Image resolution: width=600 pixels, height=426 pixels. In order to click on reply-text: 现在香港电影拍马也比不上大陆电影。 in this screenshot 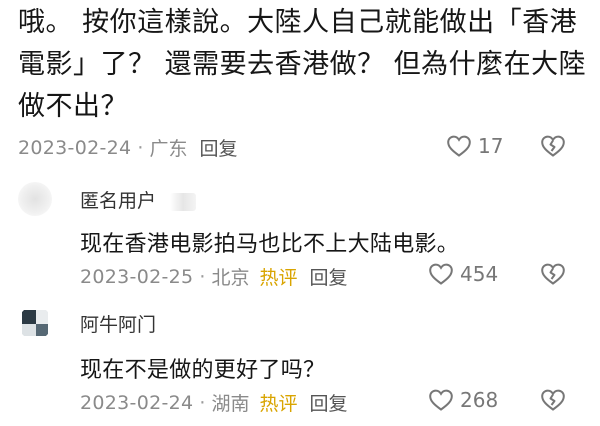, I will do `click(270, 244)`.